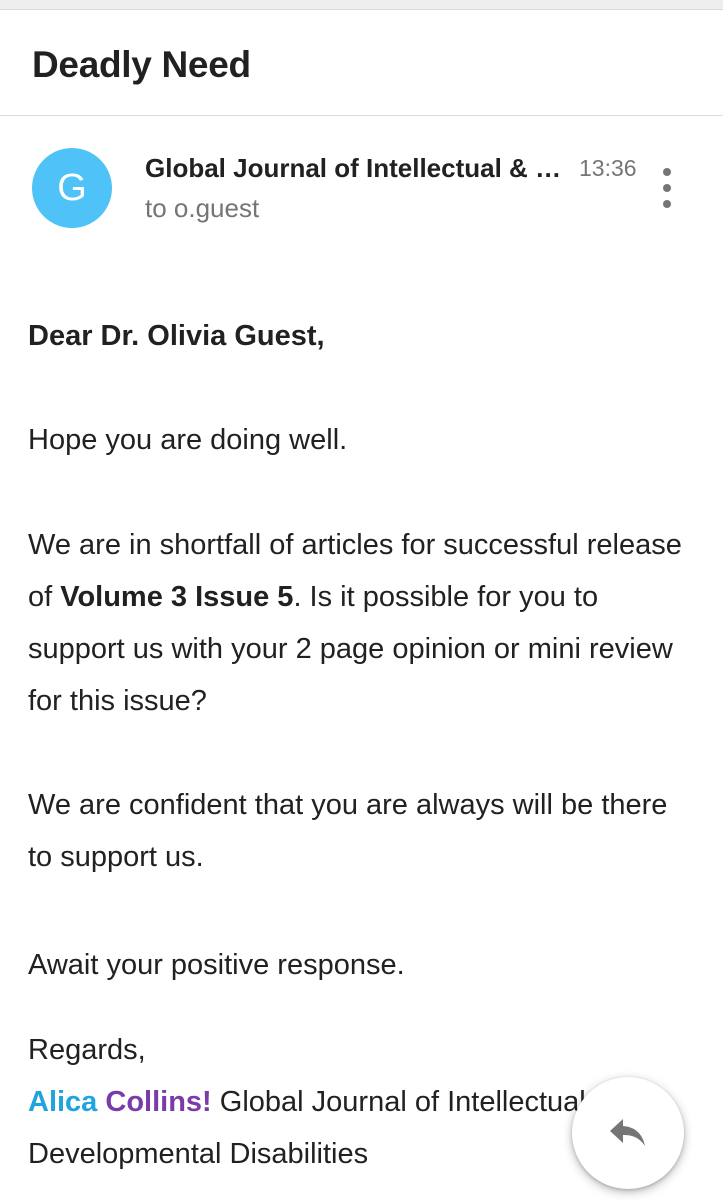 The width and height of the screenshot is (723, 1200). I want to click on more-options-button, so click(667, 188).